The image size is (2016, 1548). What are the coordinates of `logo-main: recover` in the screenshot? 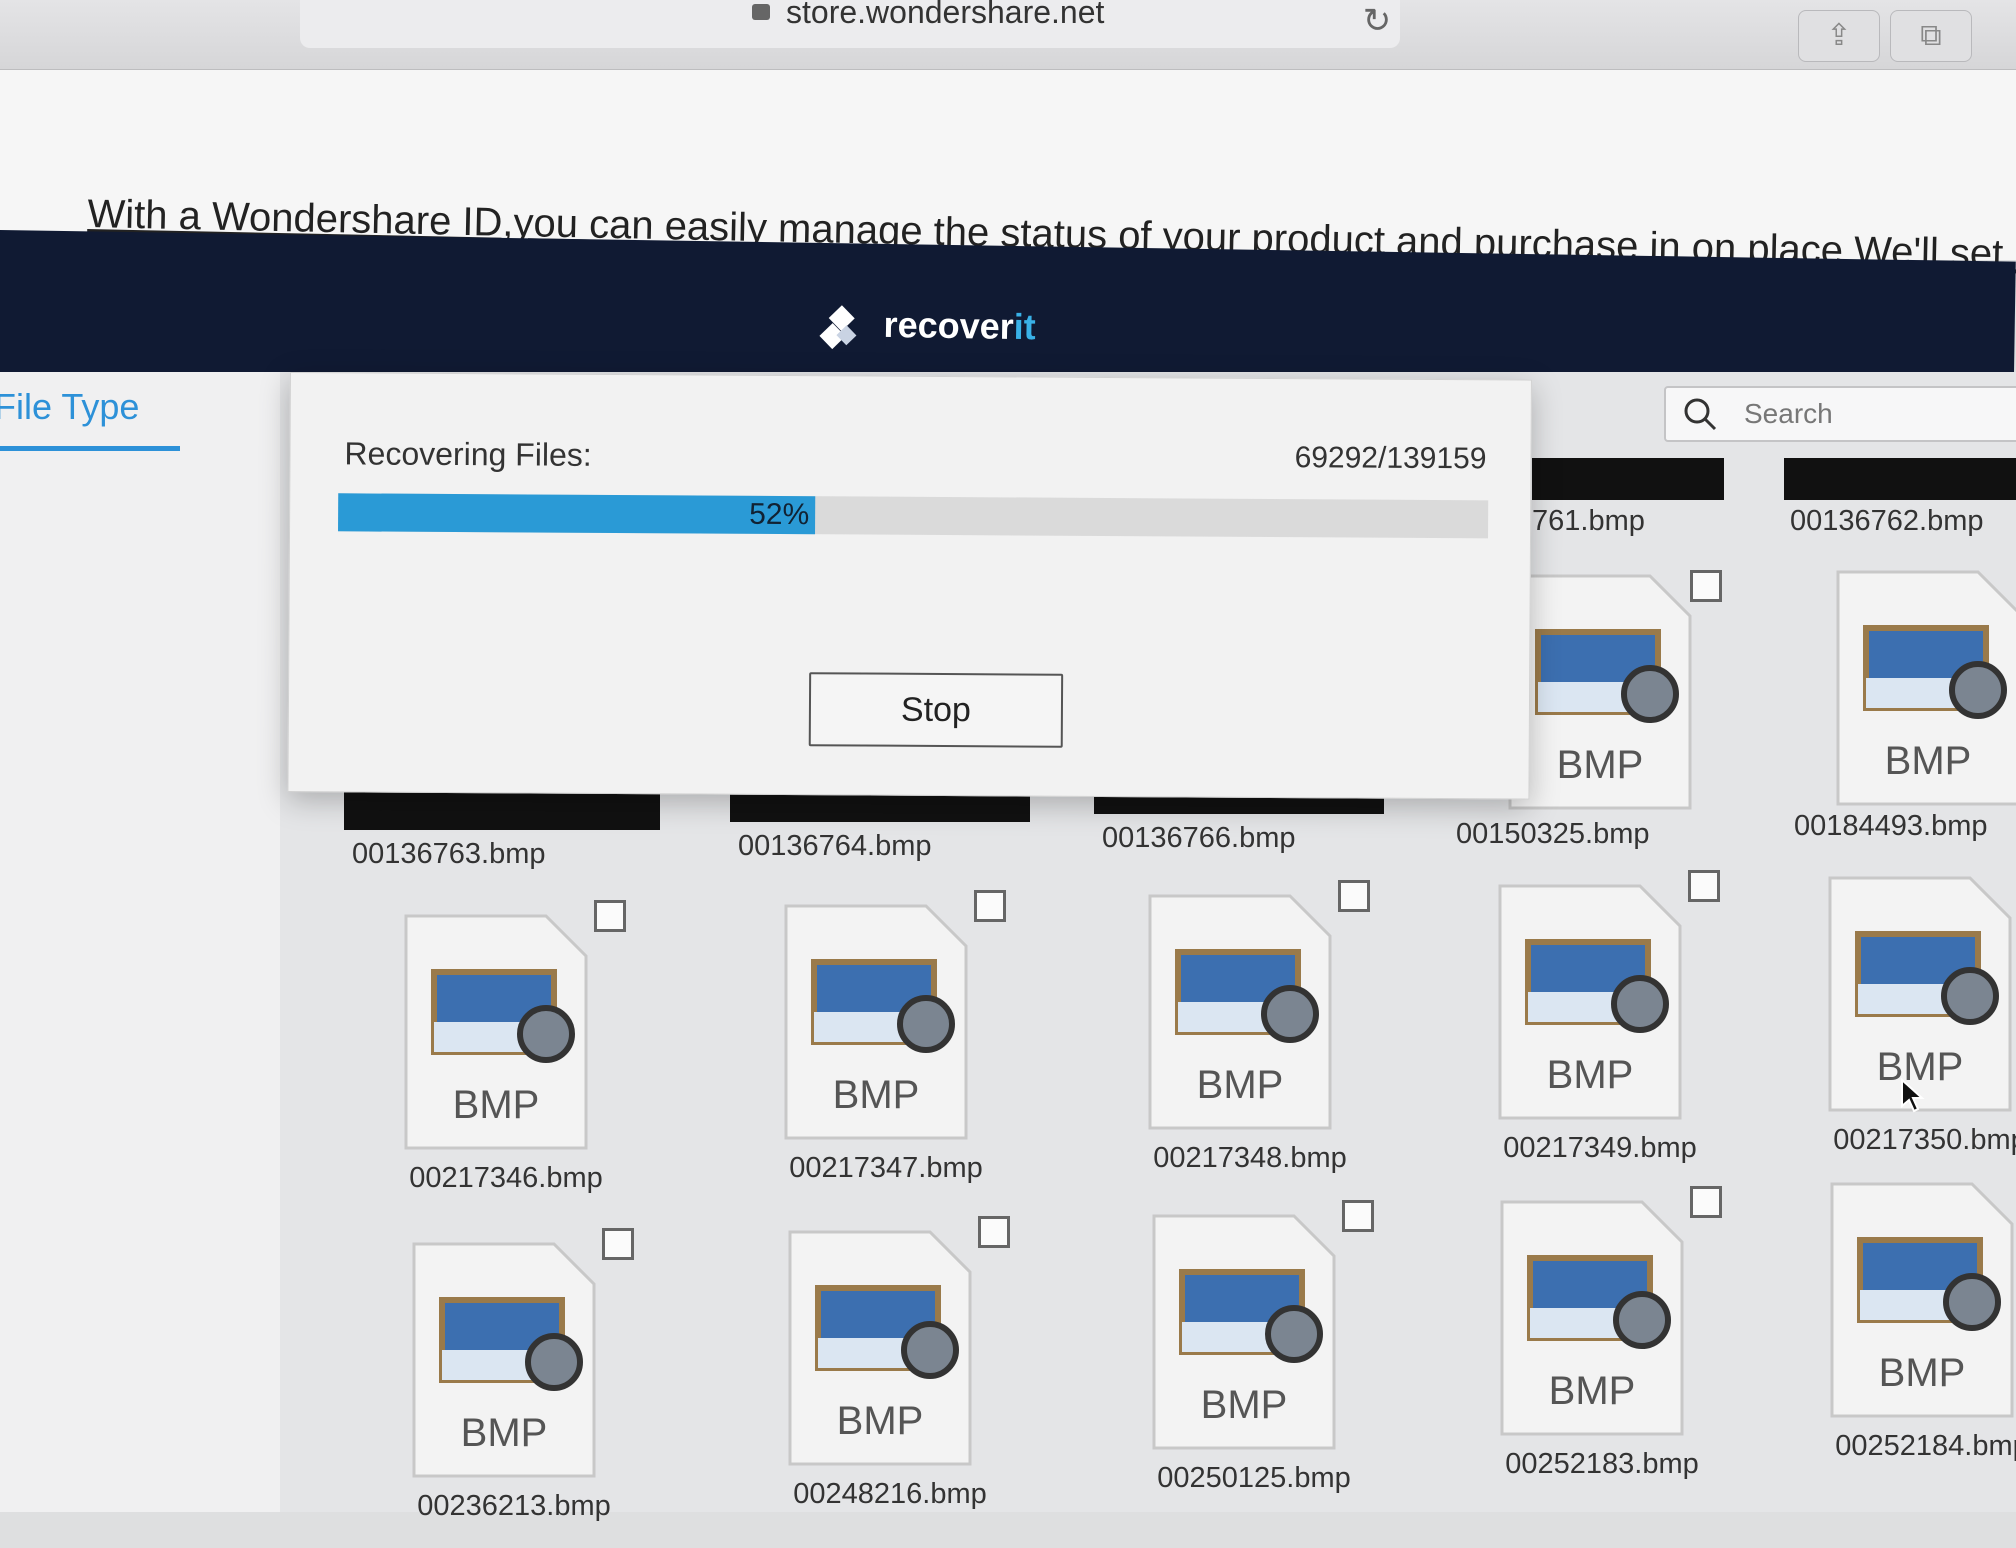 It's located at (949, 325).